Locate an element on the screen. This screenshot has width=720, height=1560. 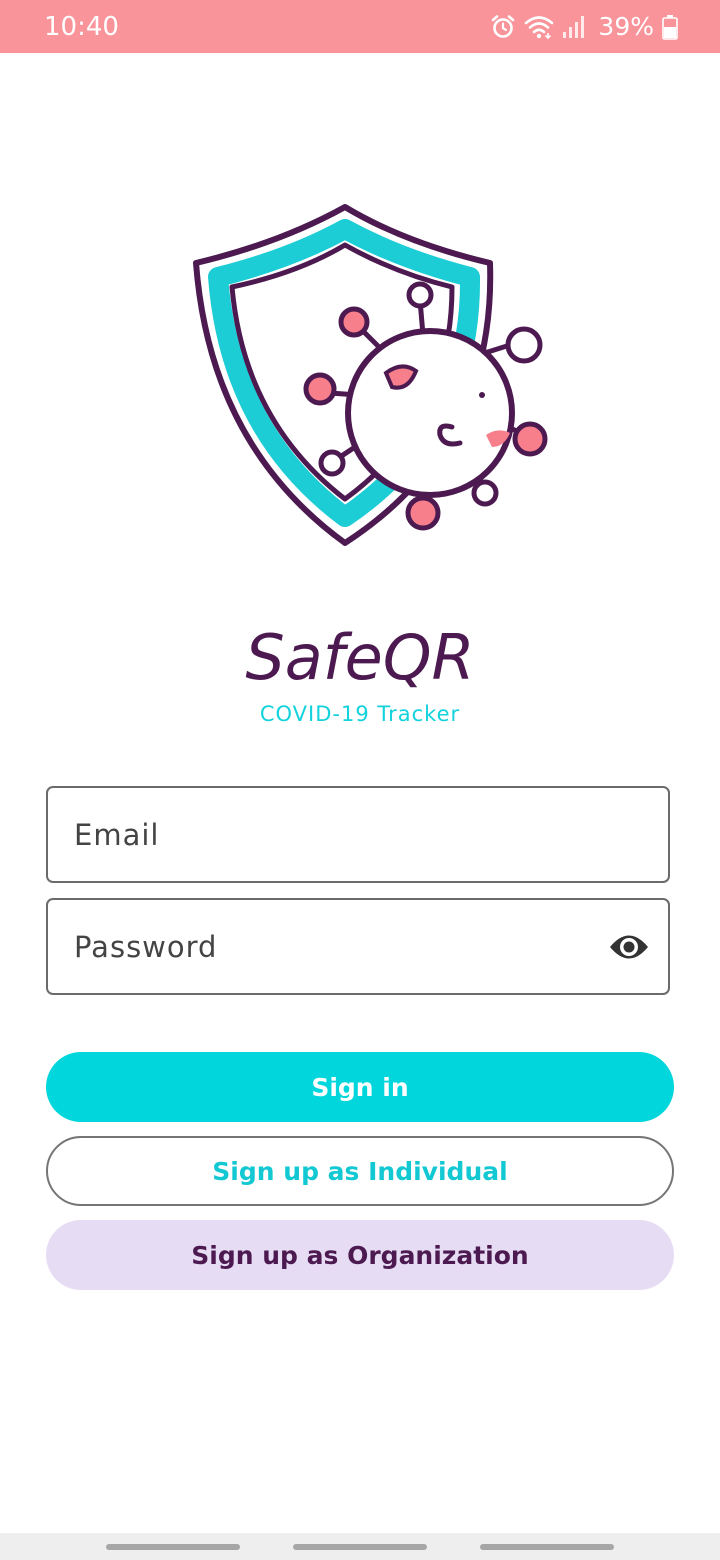
status-time: 10:40 is located at coordinates (81, 27).